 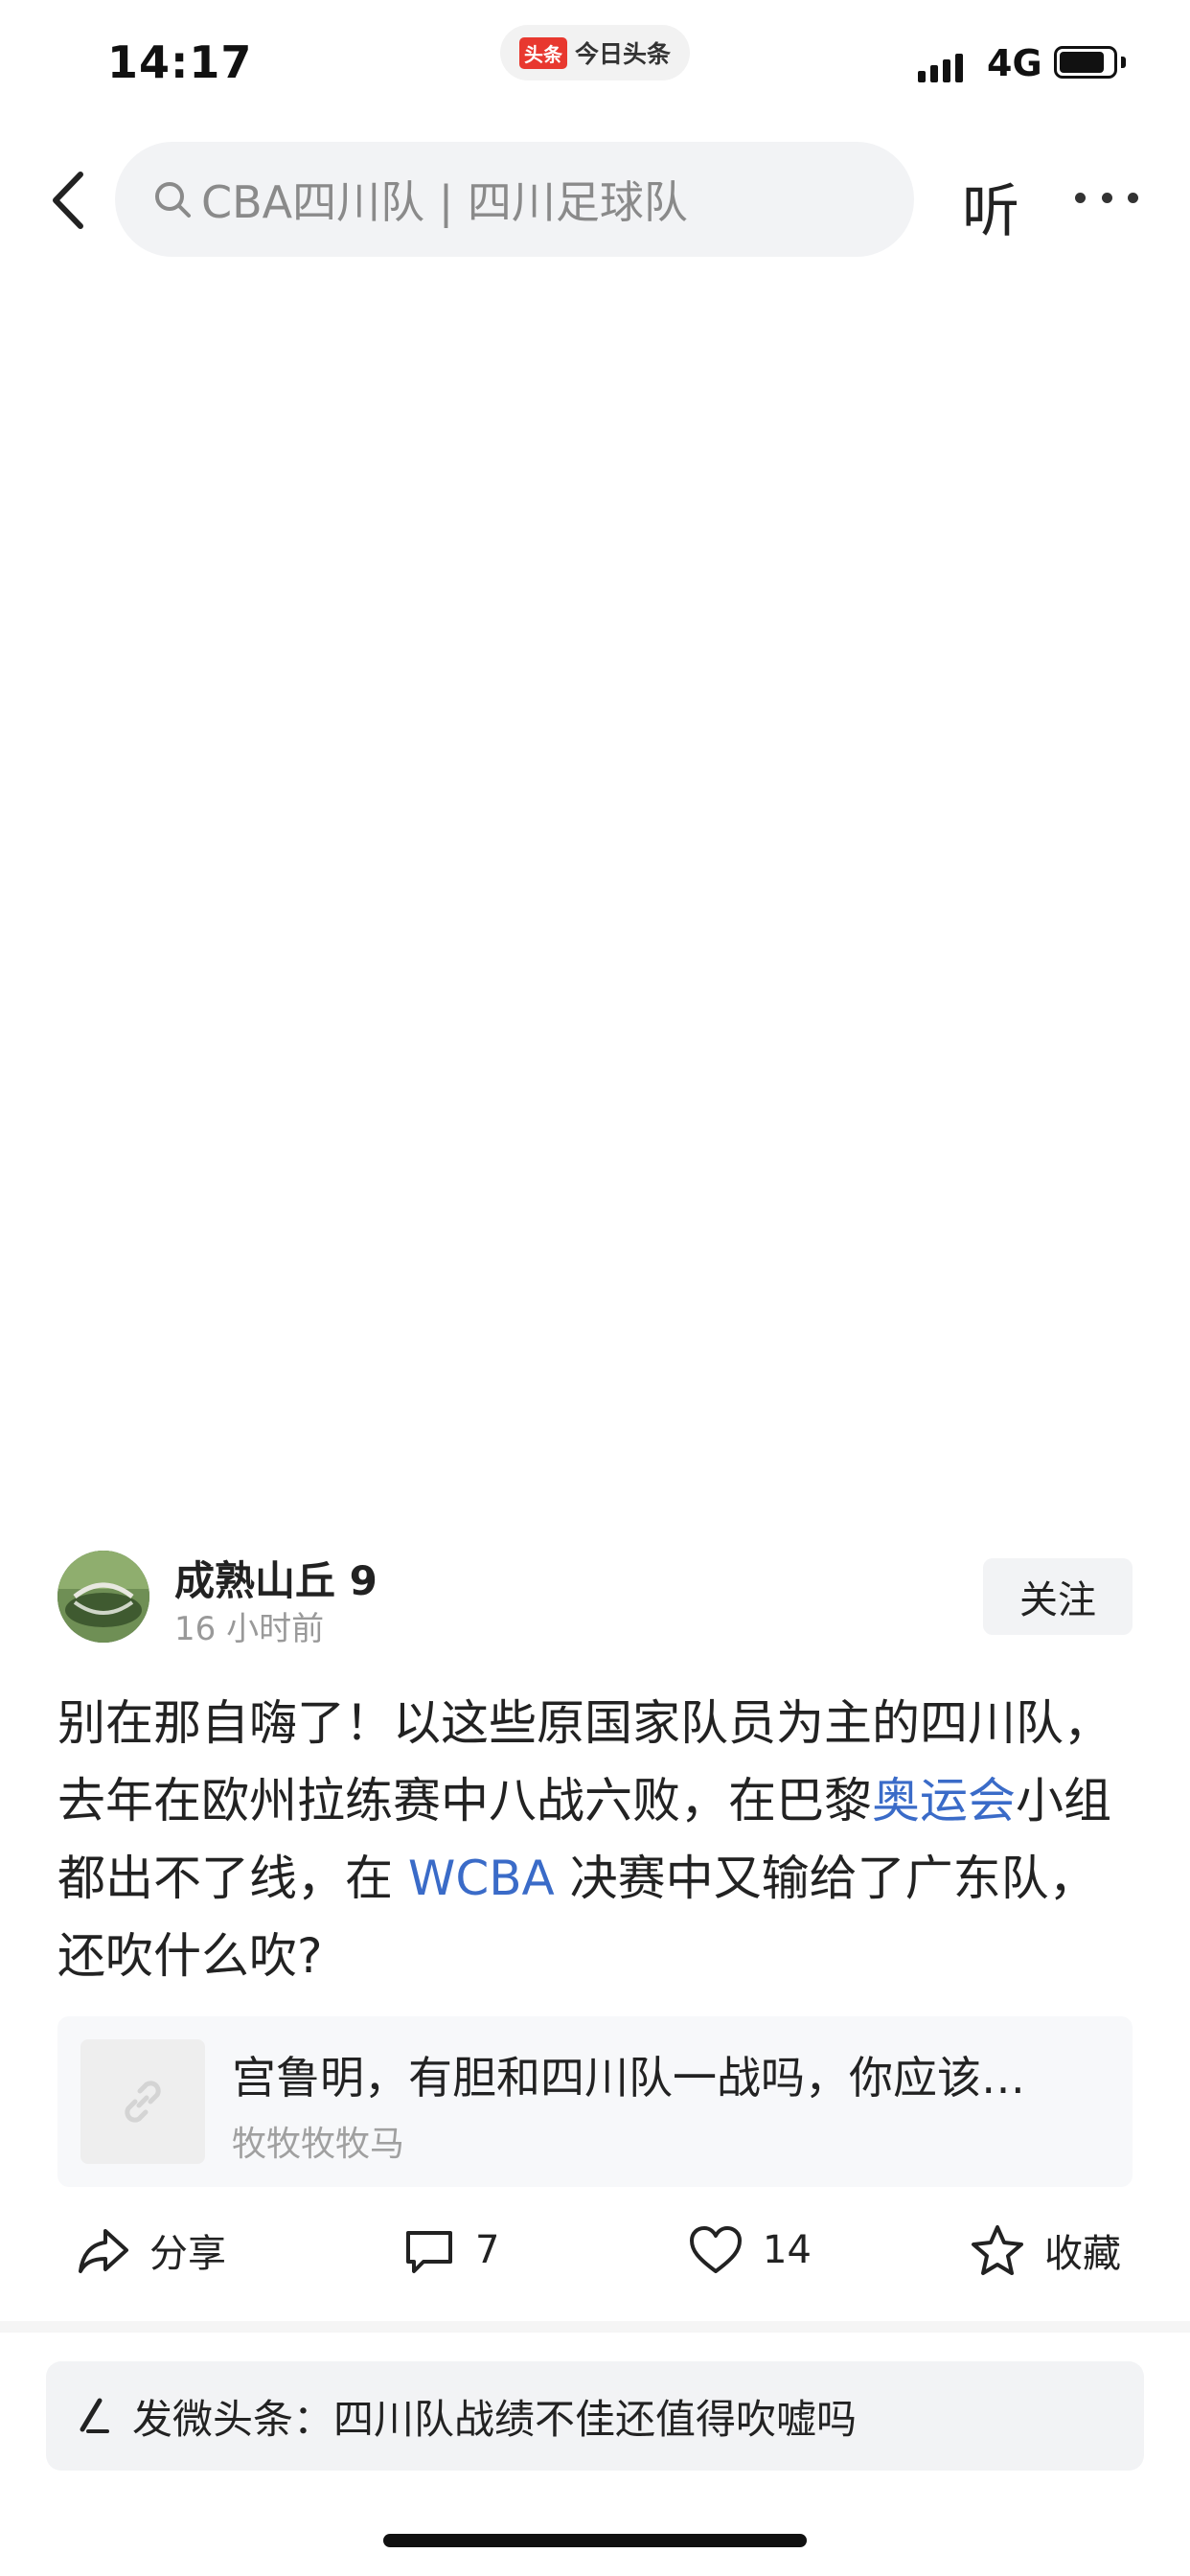 I want to click on section-divider, so click(x=595, y=2327).